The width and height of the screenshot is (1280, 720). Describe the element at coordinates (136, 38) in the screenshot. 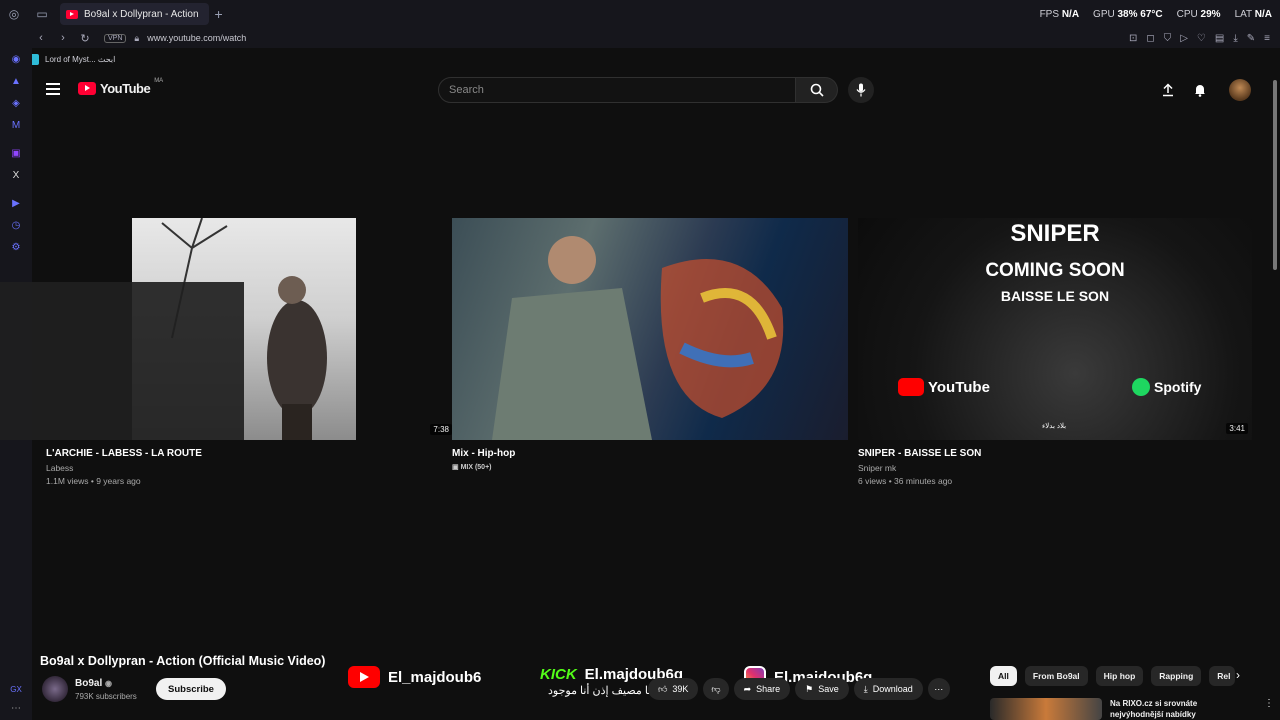

I see `lock-icon: 🔒︎` at that location.